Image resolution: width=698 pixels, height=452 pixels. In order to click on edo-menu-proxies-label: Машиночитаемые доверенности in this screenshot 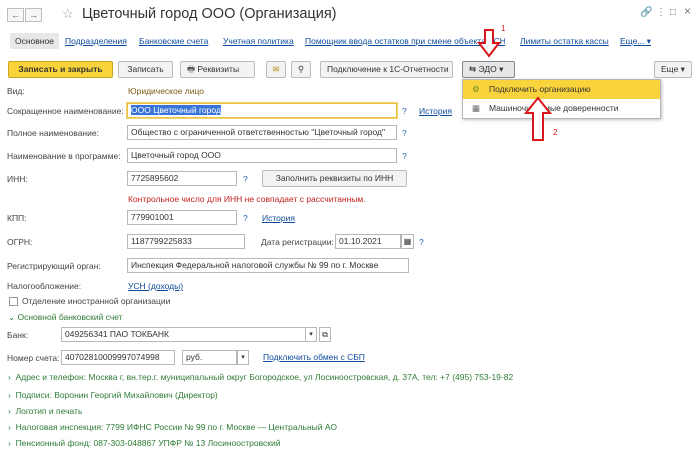, I will do `click(554, 108)`.